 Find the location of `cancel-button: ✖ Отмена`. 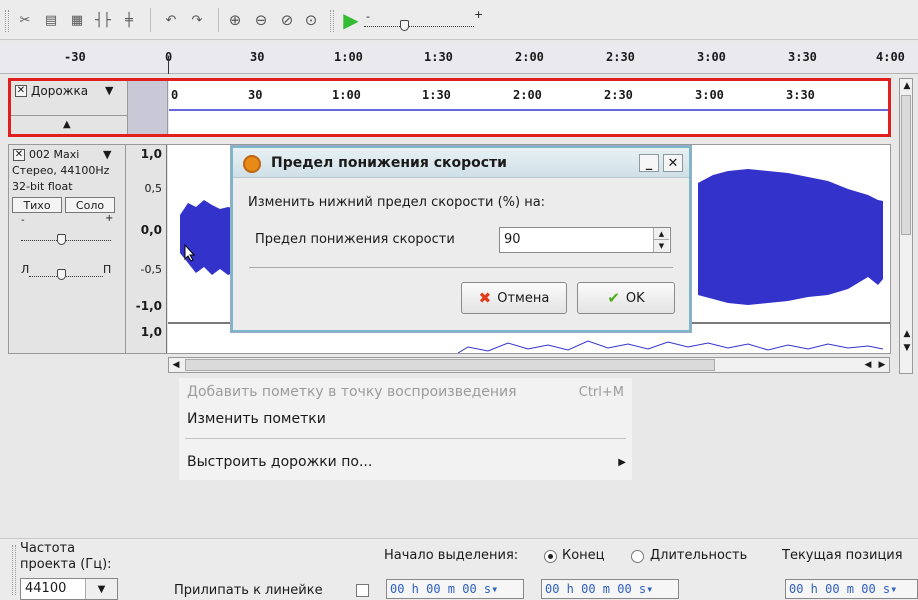

cancel-button: ✖ Отмена is located at coordinates (514, 298).